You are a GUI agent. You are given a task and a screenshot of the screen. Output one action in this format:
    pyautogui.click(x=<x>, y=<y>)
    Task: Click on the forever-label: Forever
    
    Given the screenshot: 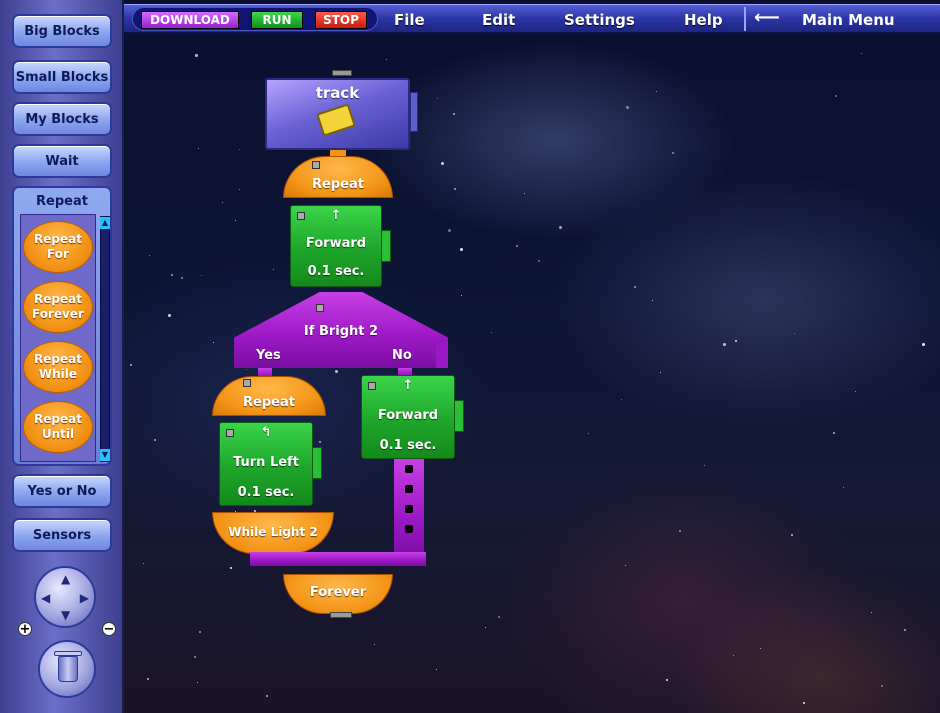 What is the action you would take?
    pyautogui.click(x=338, y=592)
    